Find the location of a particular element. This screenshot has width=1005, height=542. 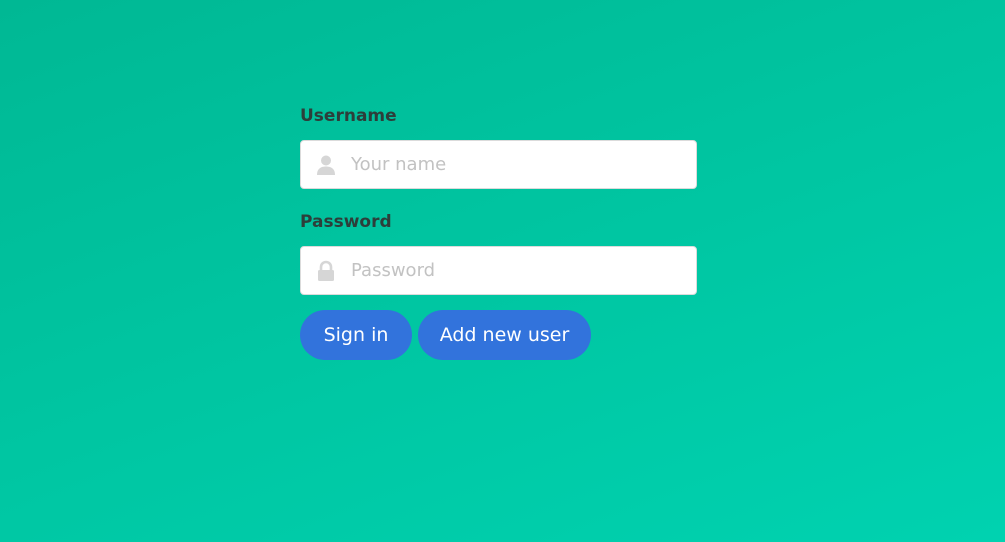

username-input is located at coordinates (516, 164).